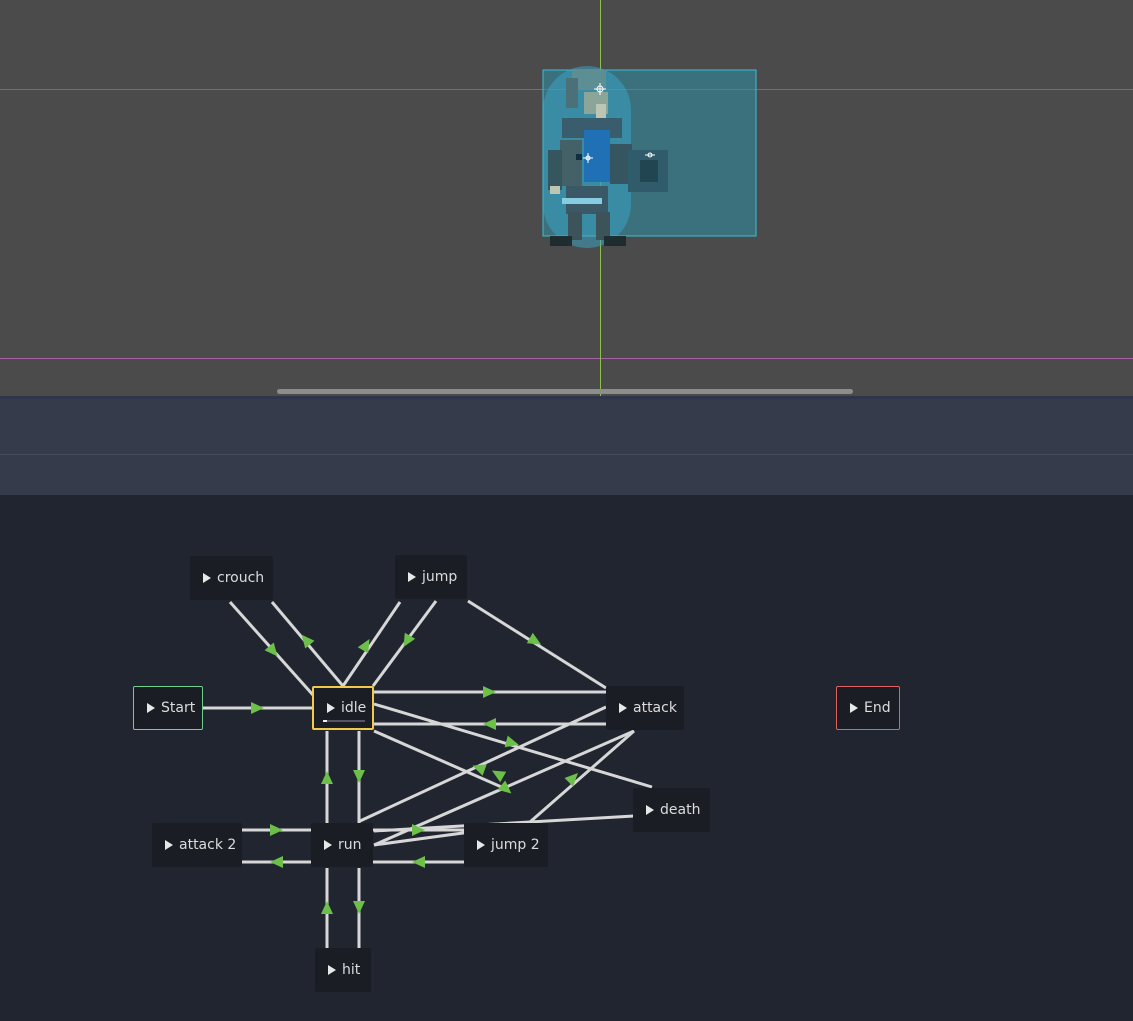 Image resolution: width=1133 pixels, height=1021 pixels. I want to click on state-node-run: run, so click(342, 845).